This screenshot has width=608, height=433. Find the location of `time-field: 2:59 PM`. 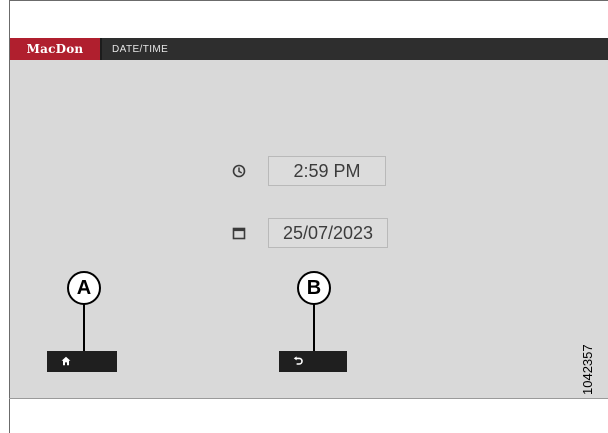

time-field: 2:59 PM is located at coordinates (327, 171).